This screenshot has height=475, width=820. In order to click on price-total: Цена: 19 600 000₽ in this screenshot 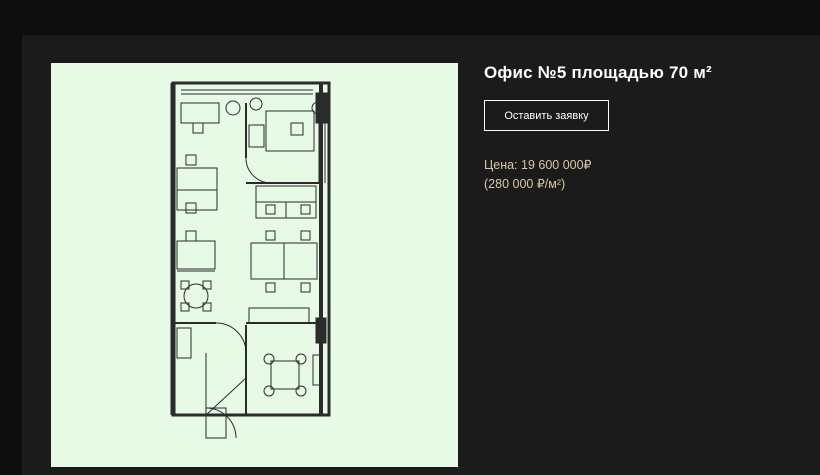, I will do `click(538, 165)`.